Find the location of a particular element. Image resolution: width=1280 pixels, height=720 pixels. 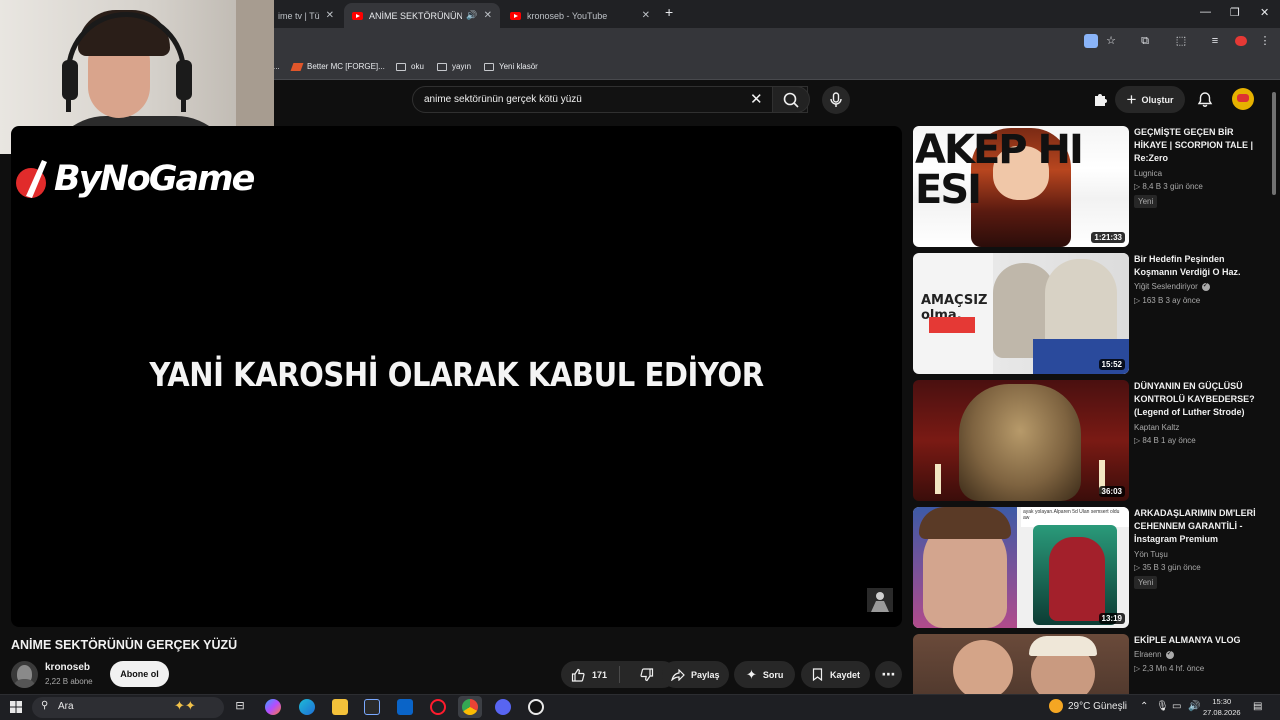

edge-icon is located at coordinates (307, 707).